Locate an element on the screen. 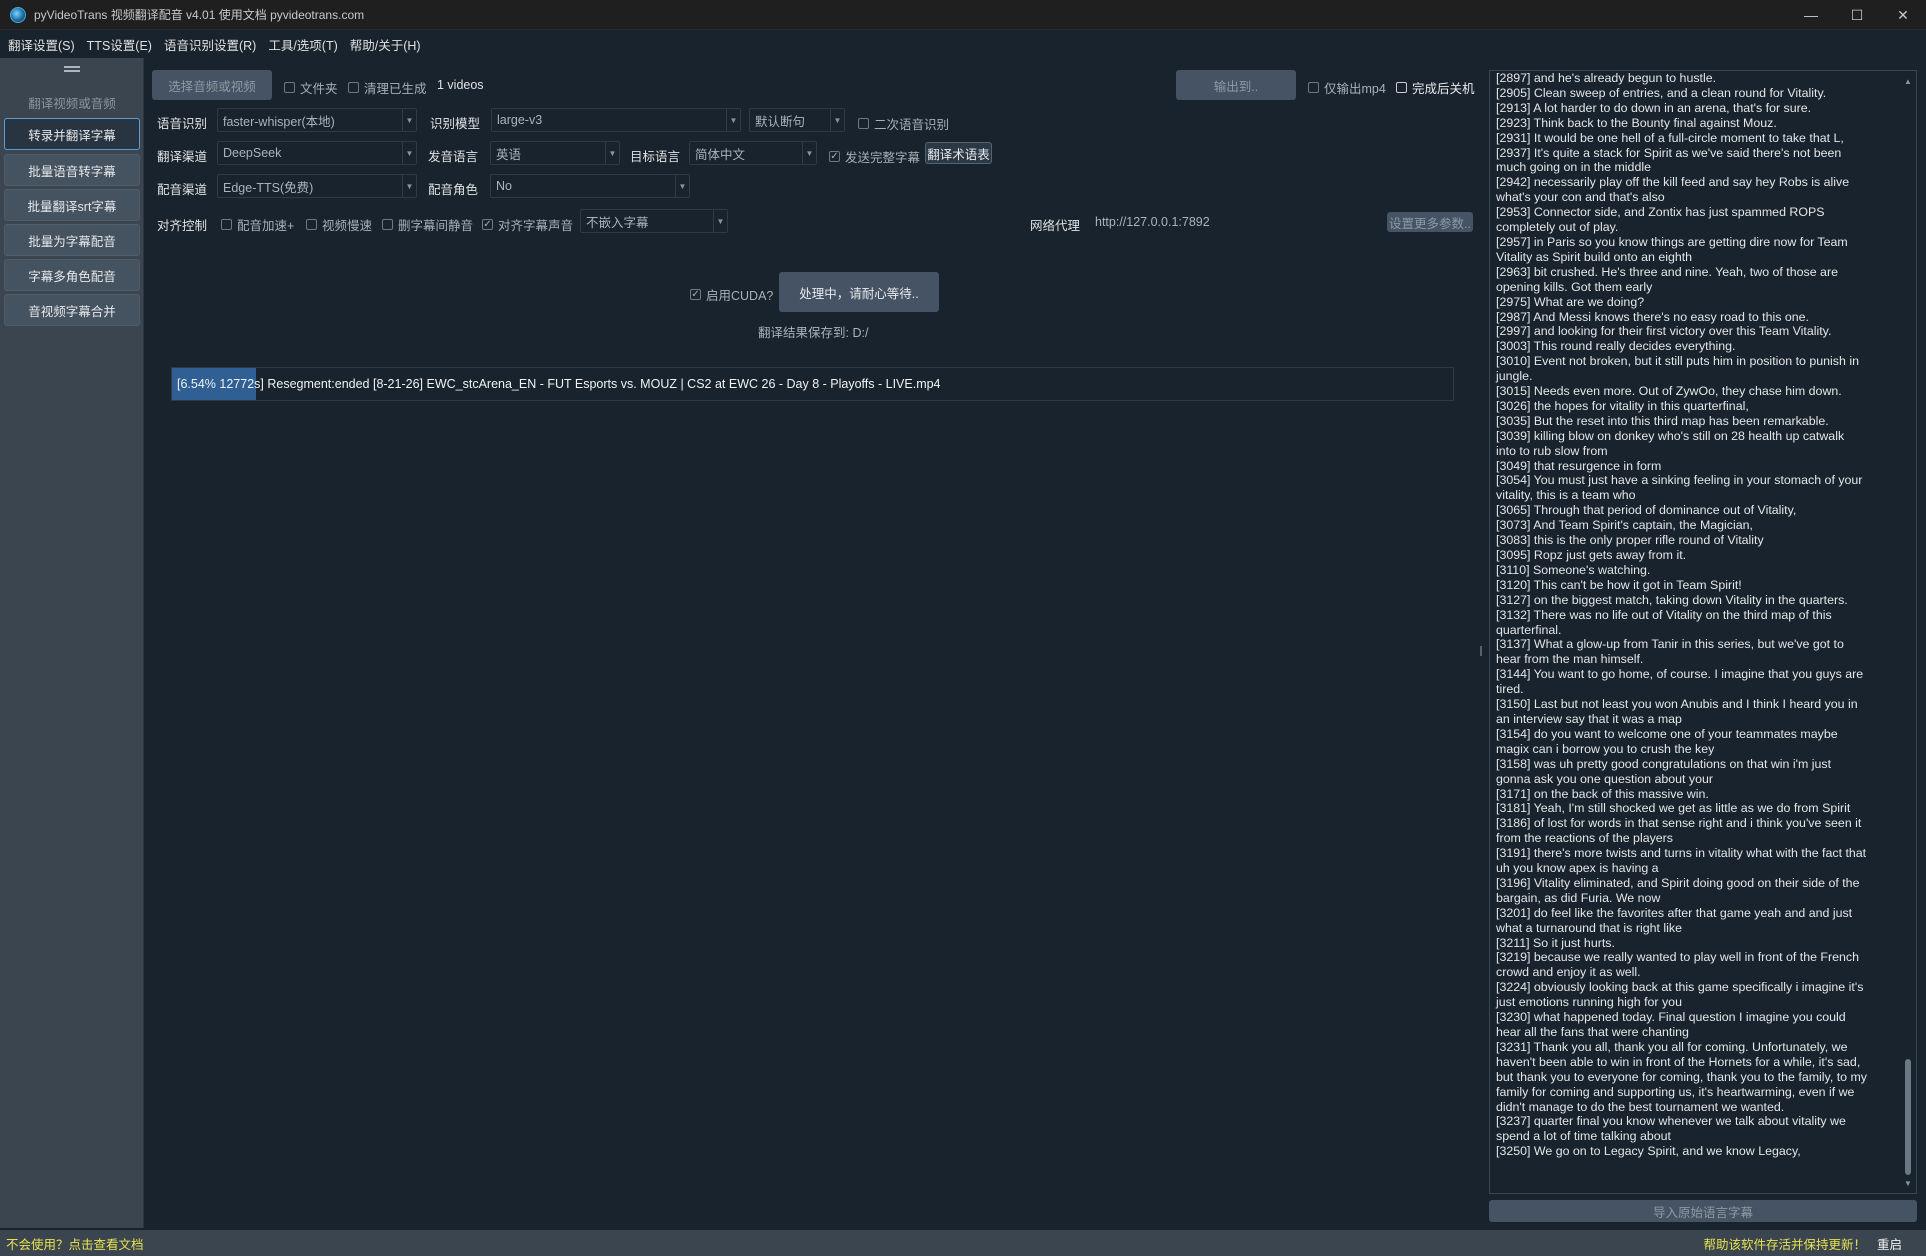 The image size is (1926, 1256). clear-generated-checkbox: 清理已生成 is located at coordinates (387, 87).